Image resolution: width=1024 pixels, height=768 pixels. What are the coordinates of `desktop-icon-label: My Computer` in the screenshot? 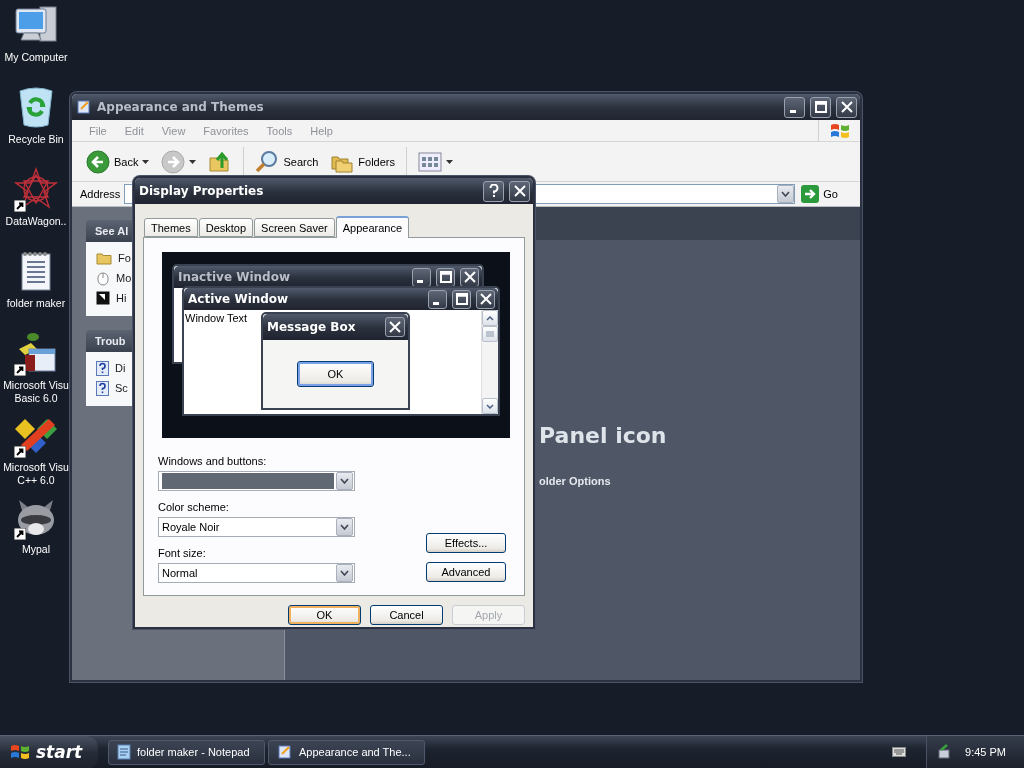 It's located at (36, 57).